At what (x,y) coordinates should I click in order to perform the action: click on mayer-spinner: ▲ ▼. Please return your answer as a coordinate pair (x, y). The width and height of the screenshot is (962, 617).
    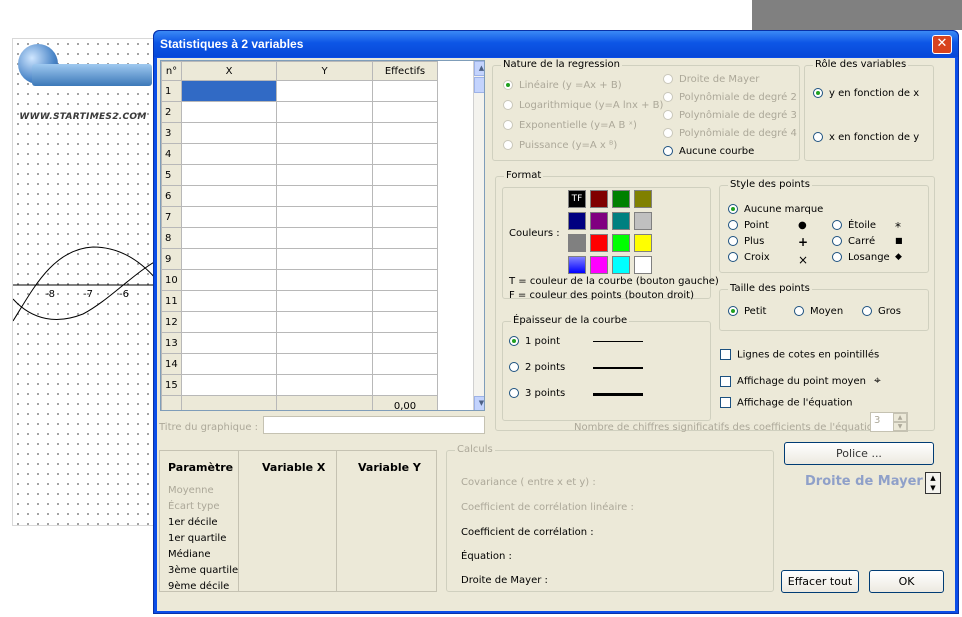
    Looking at the image, I should click on (933, 483).